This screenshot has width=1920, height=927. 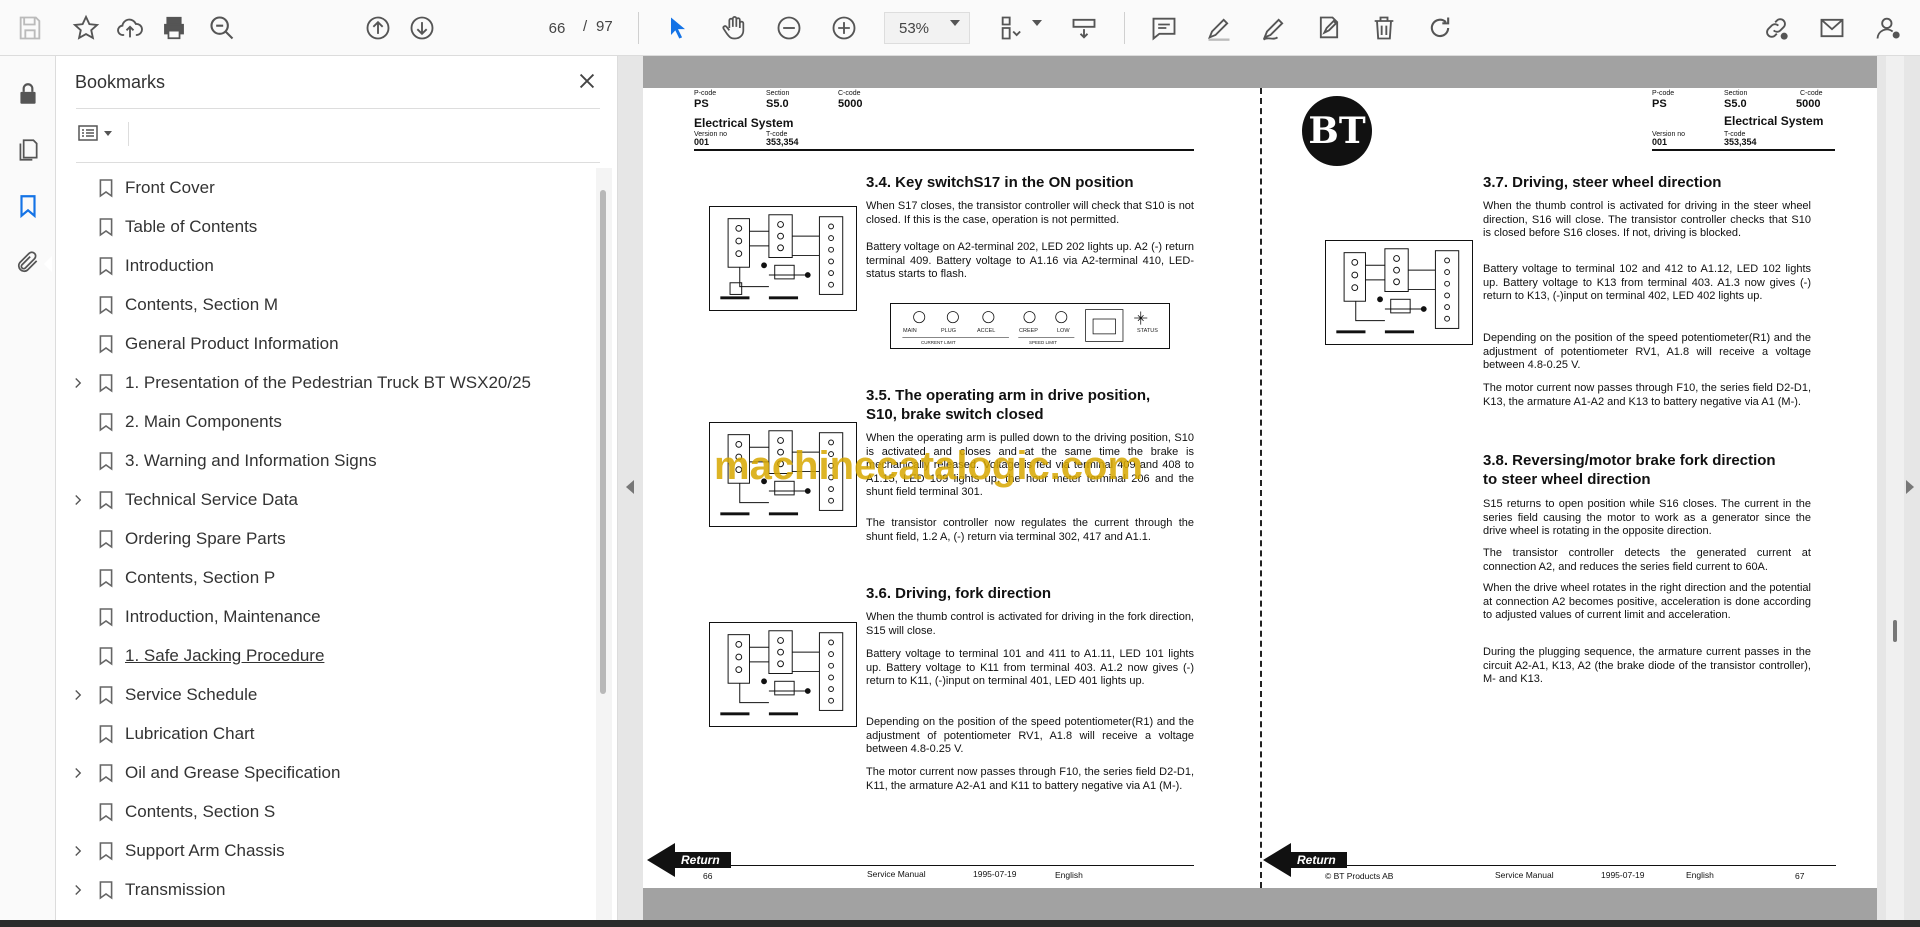 What do you see at coordinates (326, 422) in the screenshot?
I see `bookmark-item: 2. Main Components` at bounding box center [326, 422].